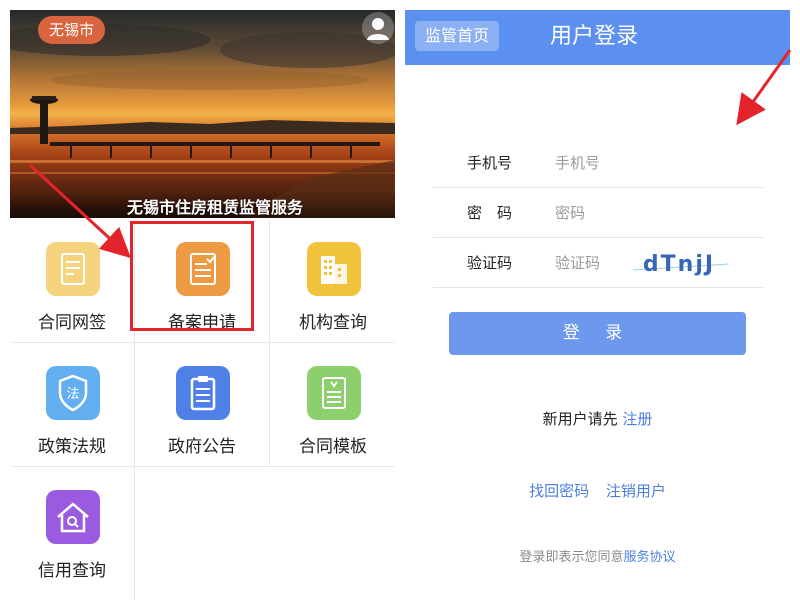  I want to click on arrow-to-login, so click(764, 87).